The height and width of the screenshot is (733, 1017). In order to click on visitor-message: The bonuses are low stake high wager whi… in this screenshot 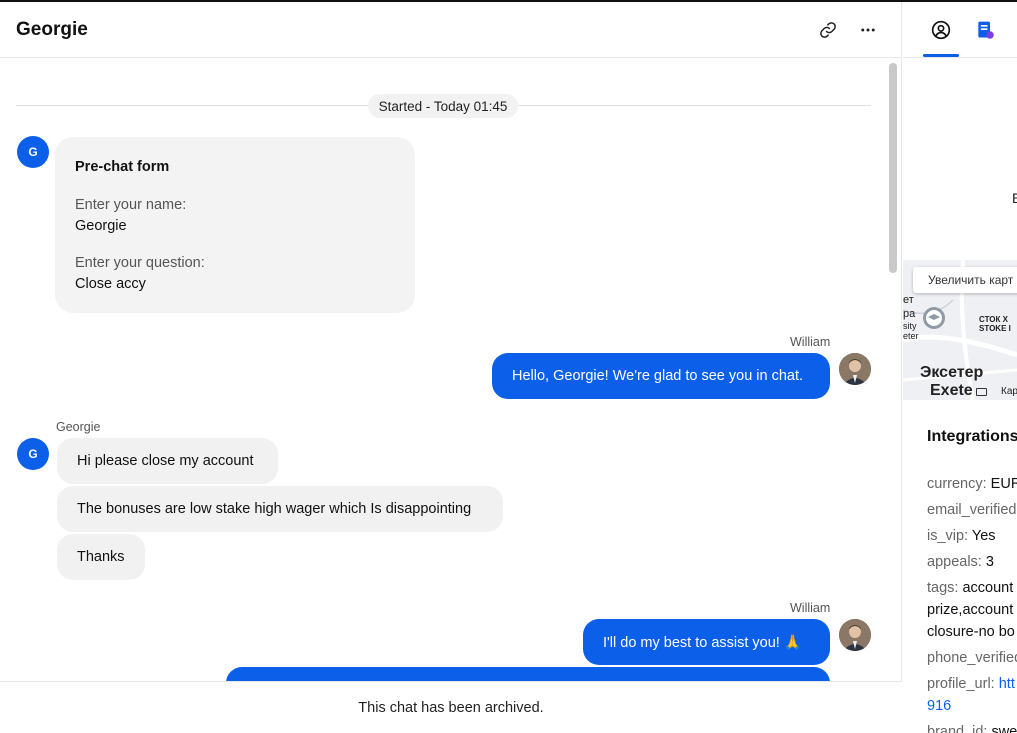, I will do `click(280, 509)`.